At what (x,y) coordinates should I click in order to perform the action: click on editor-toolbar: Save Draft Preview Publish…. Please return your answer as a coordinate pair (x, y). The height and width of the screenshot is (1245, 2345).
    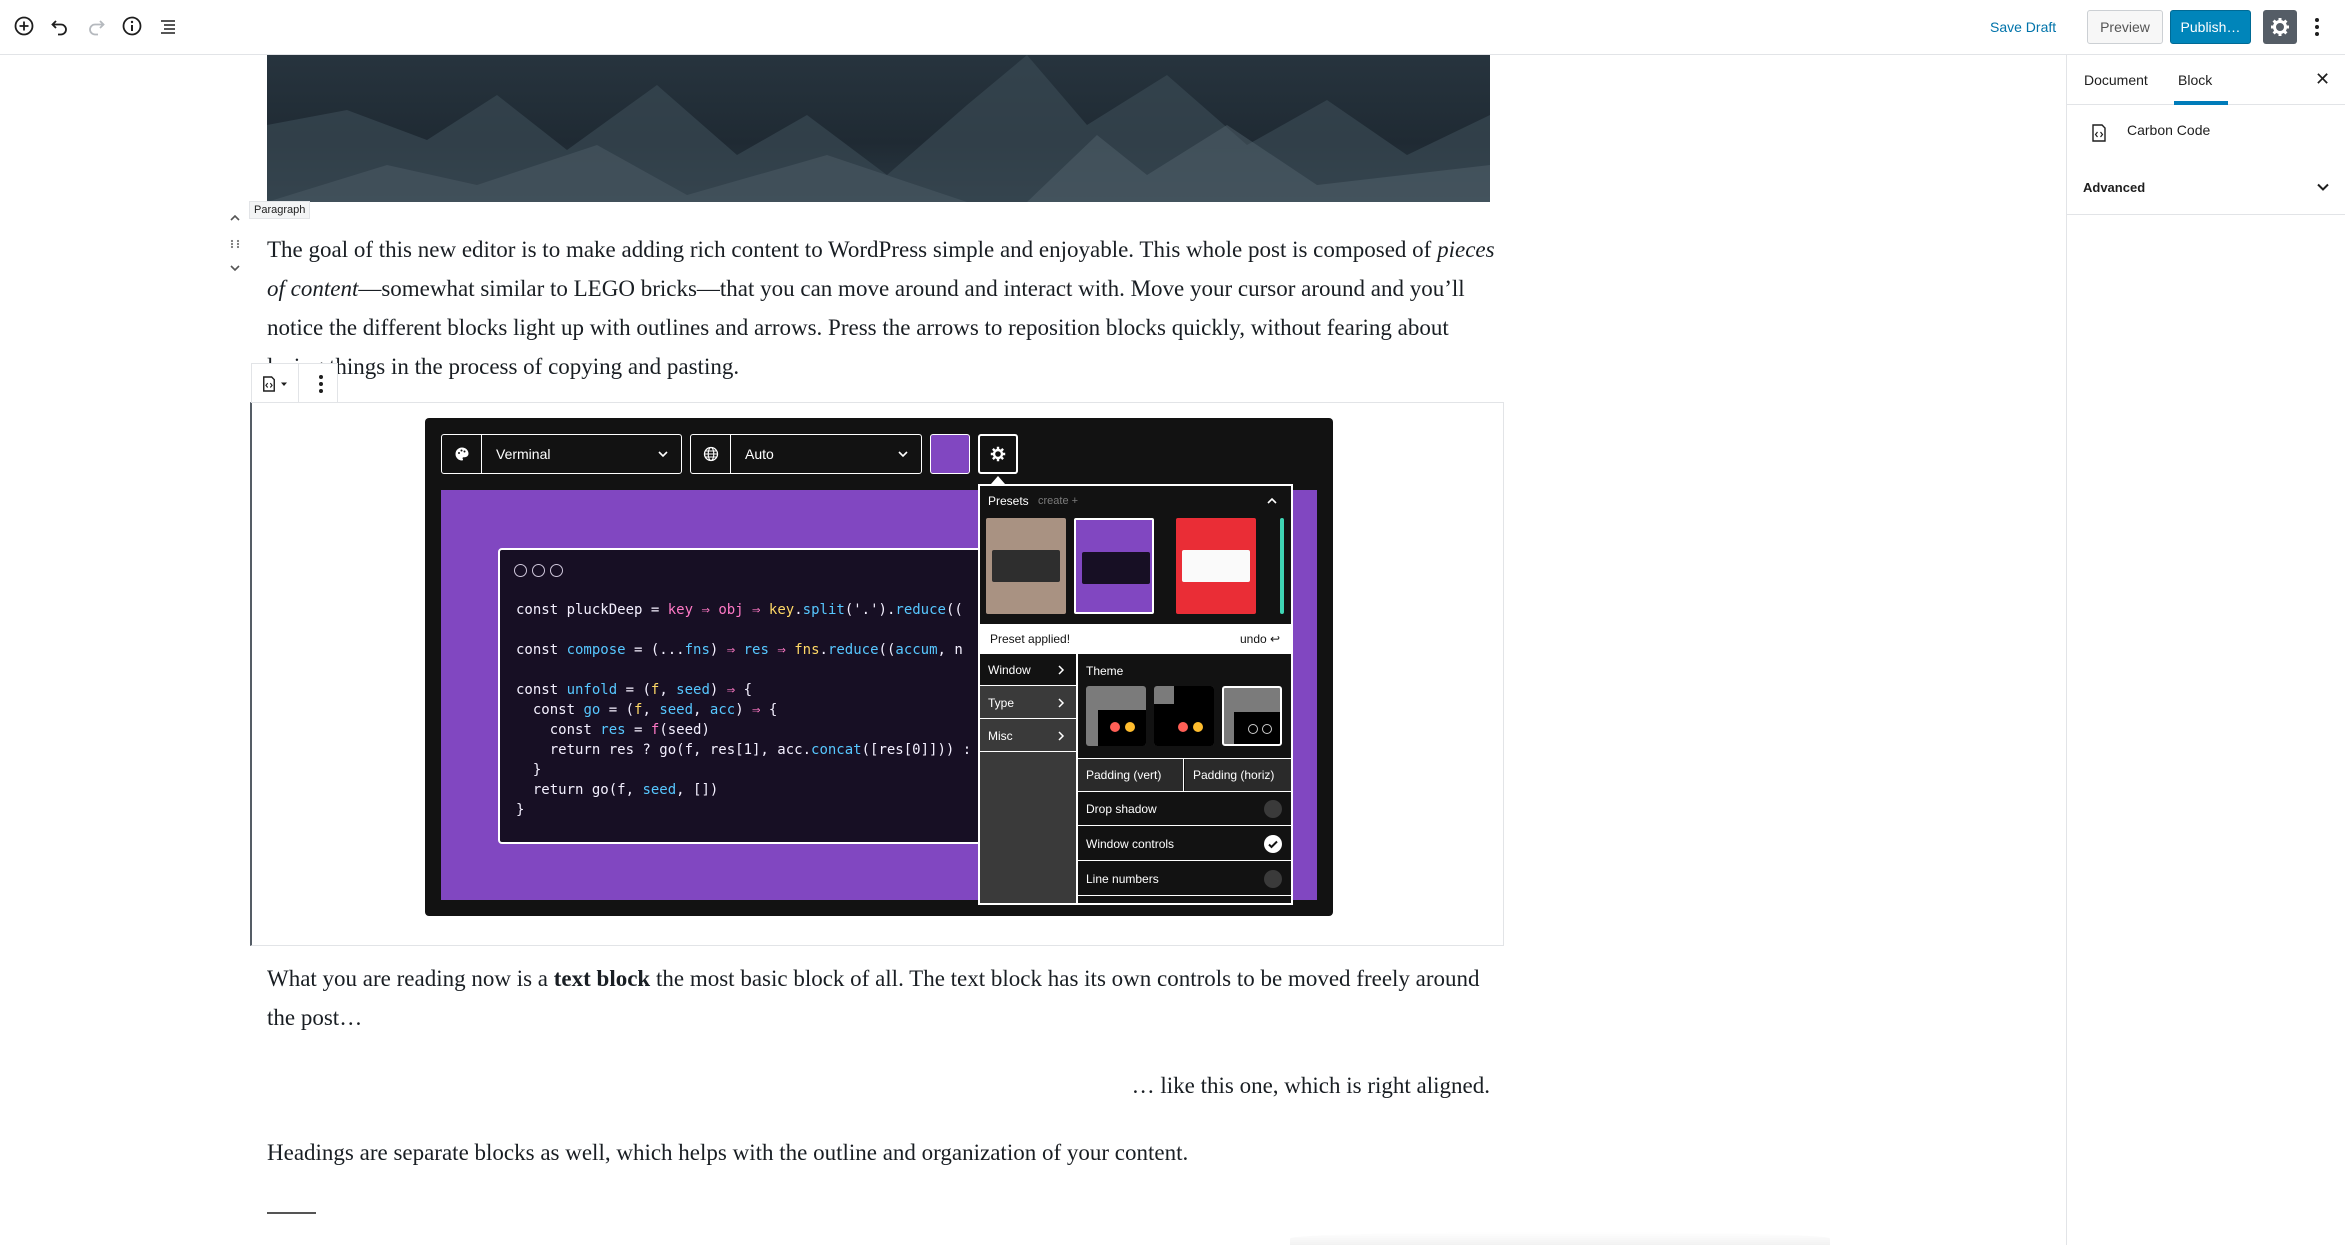
    Looking at the image, I should click on (1172, 27).